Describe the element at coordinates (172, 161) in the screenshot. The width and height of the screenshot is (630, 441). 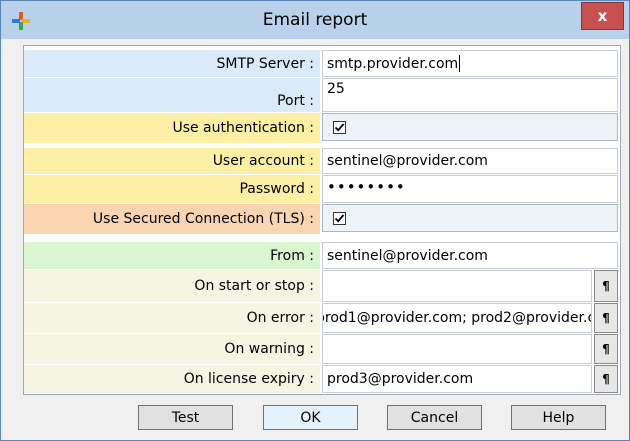
I see `user-account-label: User account :` at that location.